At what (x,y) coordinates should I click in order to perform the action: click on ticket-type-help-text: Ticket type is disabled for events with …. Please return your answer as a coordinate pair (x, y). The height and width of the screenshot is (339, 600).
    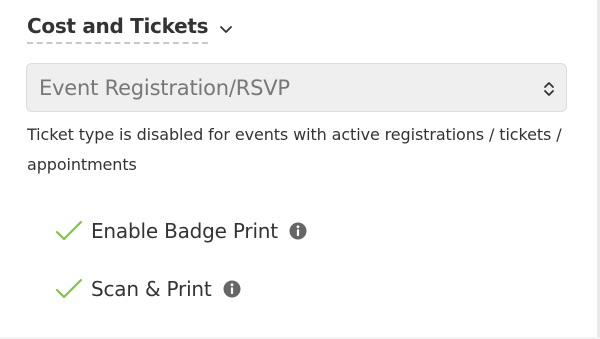
    Looking at the image, I should click on (294, 149).